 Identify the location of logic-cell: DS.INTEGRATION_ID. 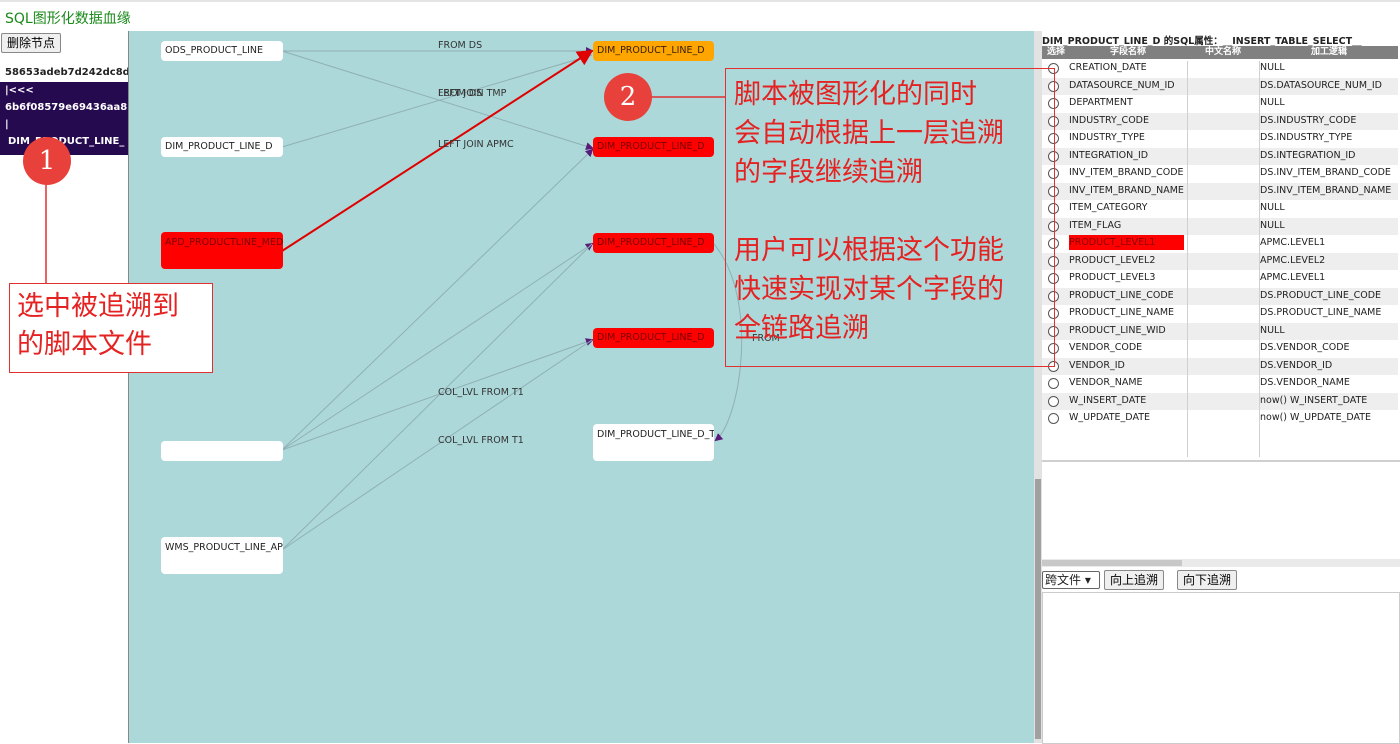
(1308, 155).